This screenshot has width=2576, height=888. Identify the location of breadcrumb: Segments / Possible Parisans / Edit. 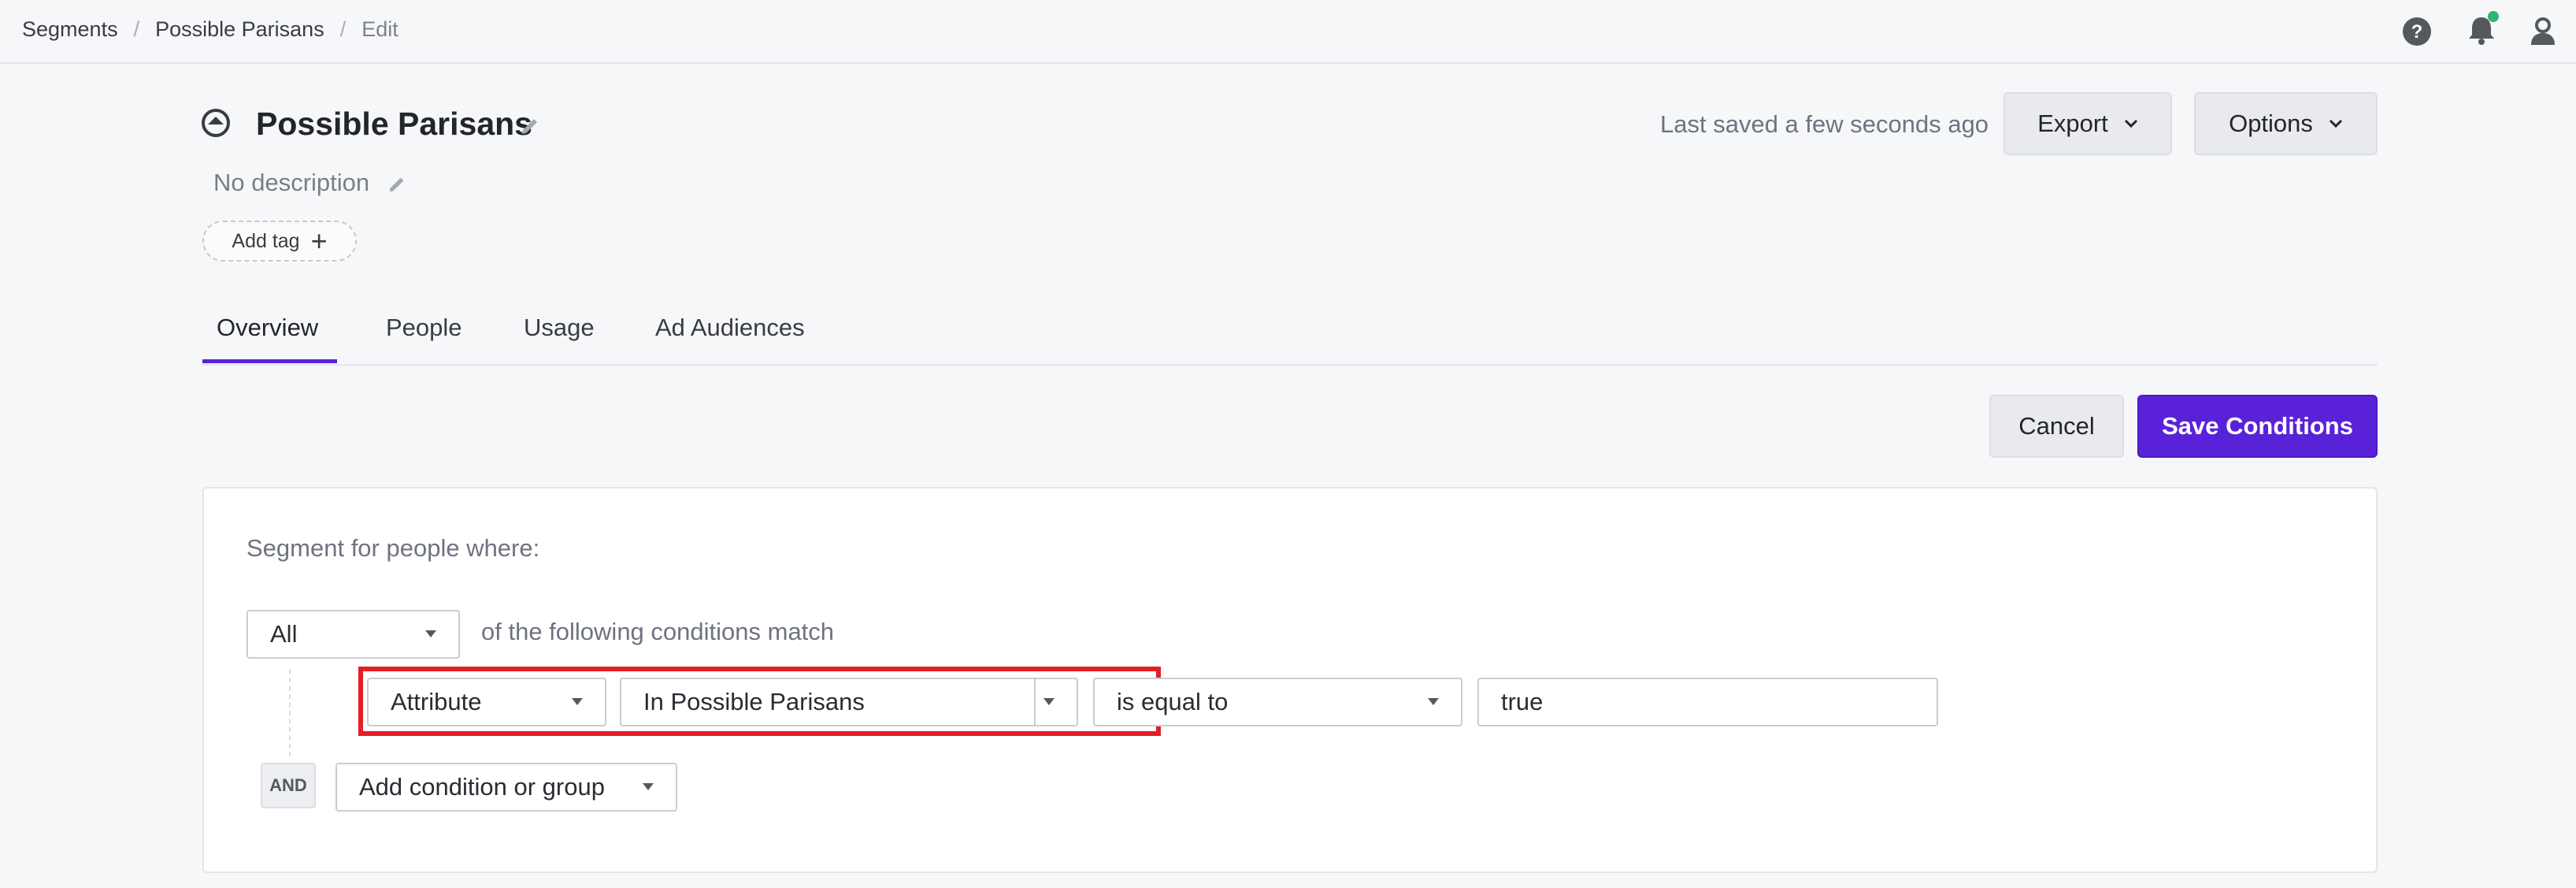
(210, 30).